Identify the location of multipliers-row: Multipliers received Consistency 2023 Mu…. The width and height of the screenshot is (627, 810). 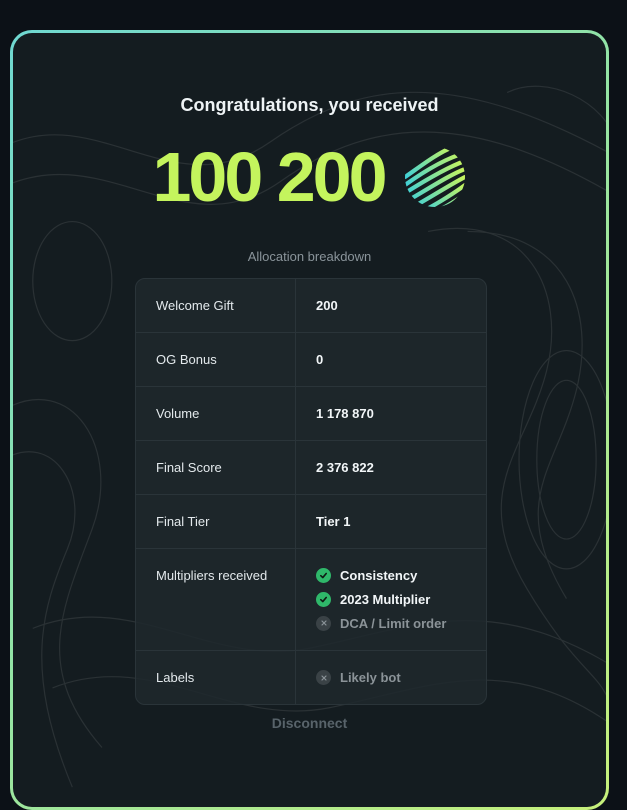
(311, 599).